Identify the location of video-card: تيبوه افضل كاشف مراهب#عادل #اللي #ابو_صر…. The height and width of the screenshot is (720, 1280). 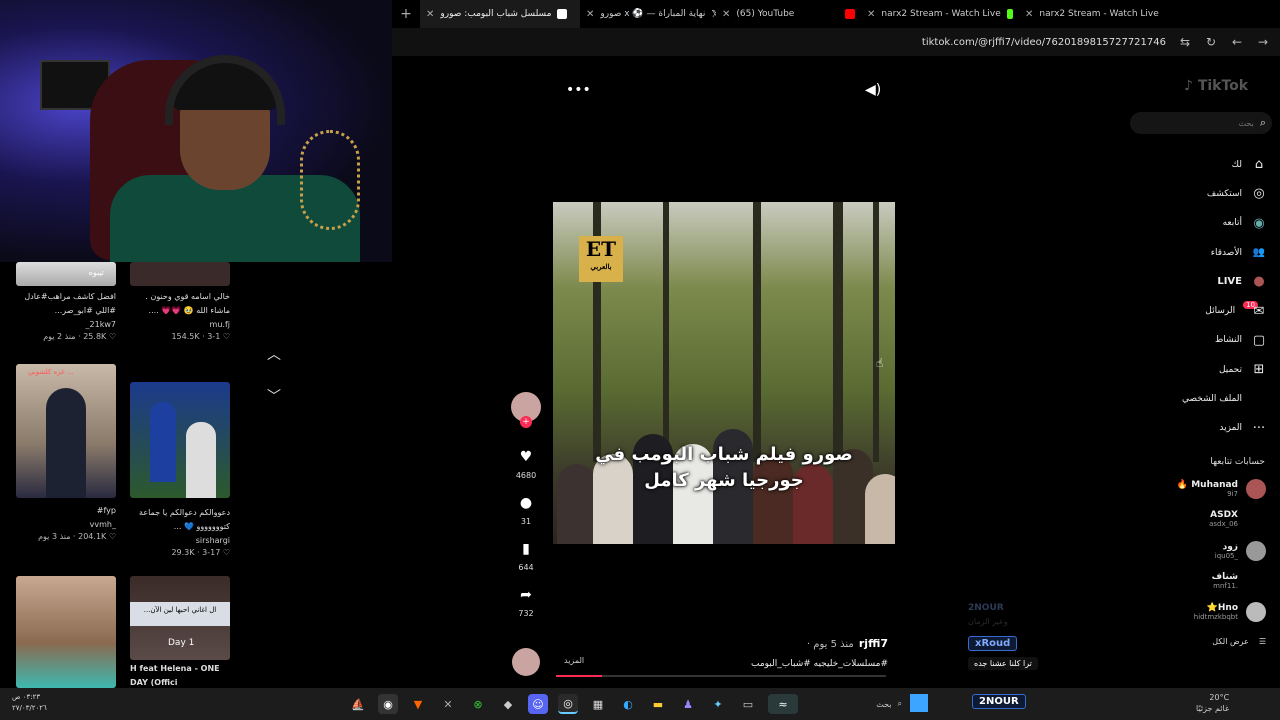
(66, 301).